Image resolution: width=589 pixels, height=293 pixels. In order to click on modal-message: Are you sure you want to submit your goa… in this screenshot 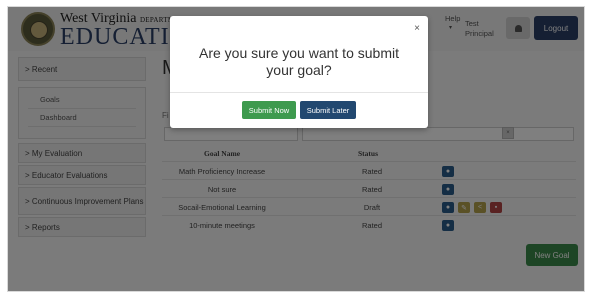, I will do `click(299, 61)`.